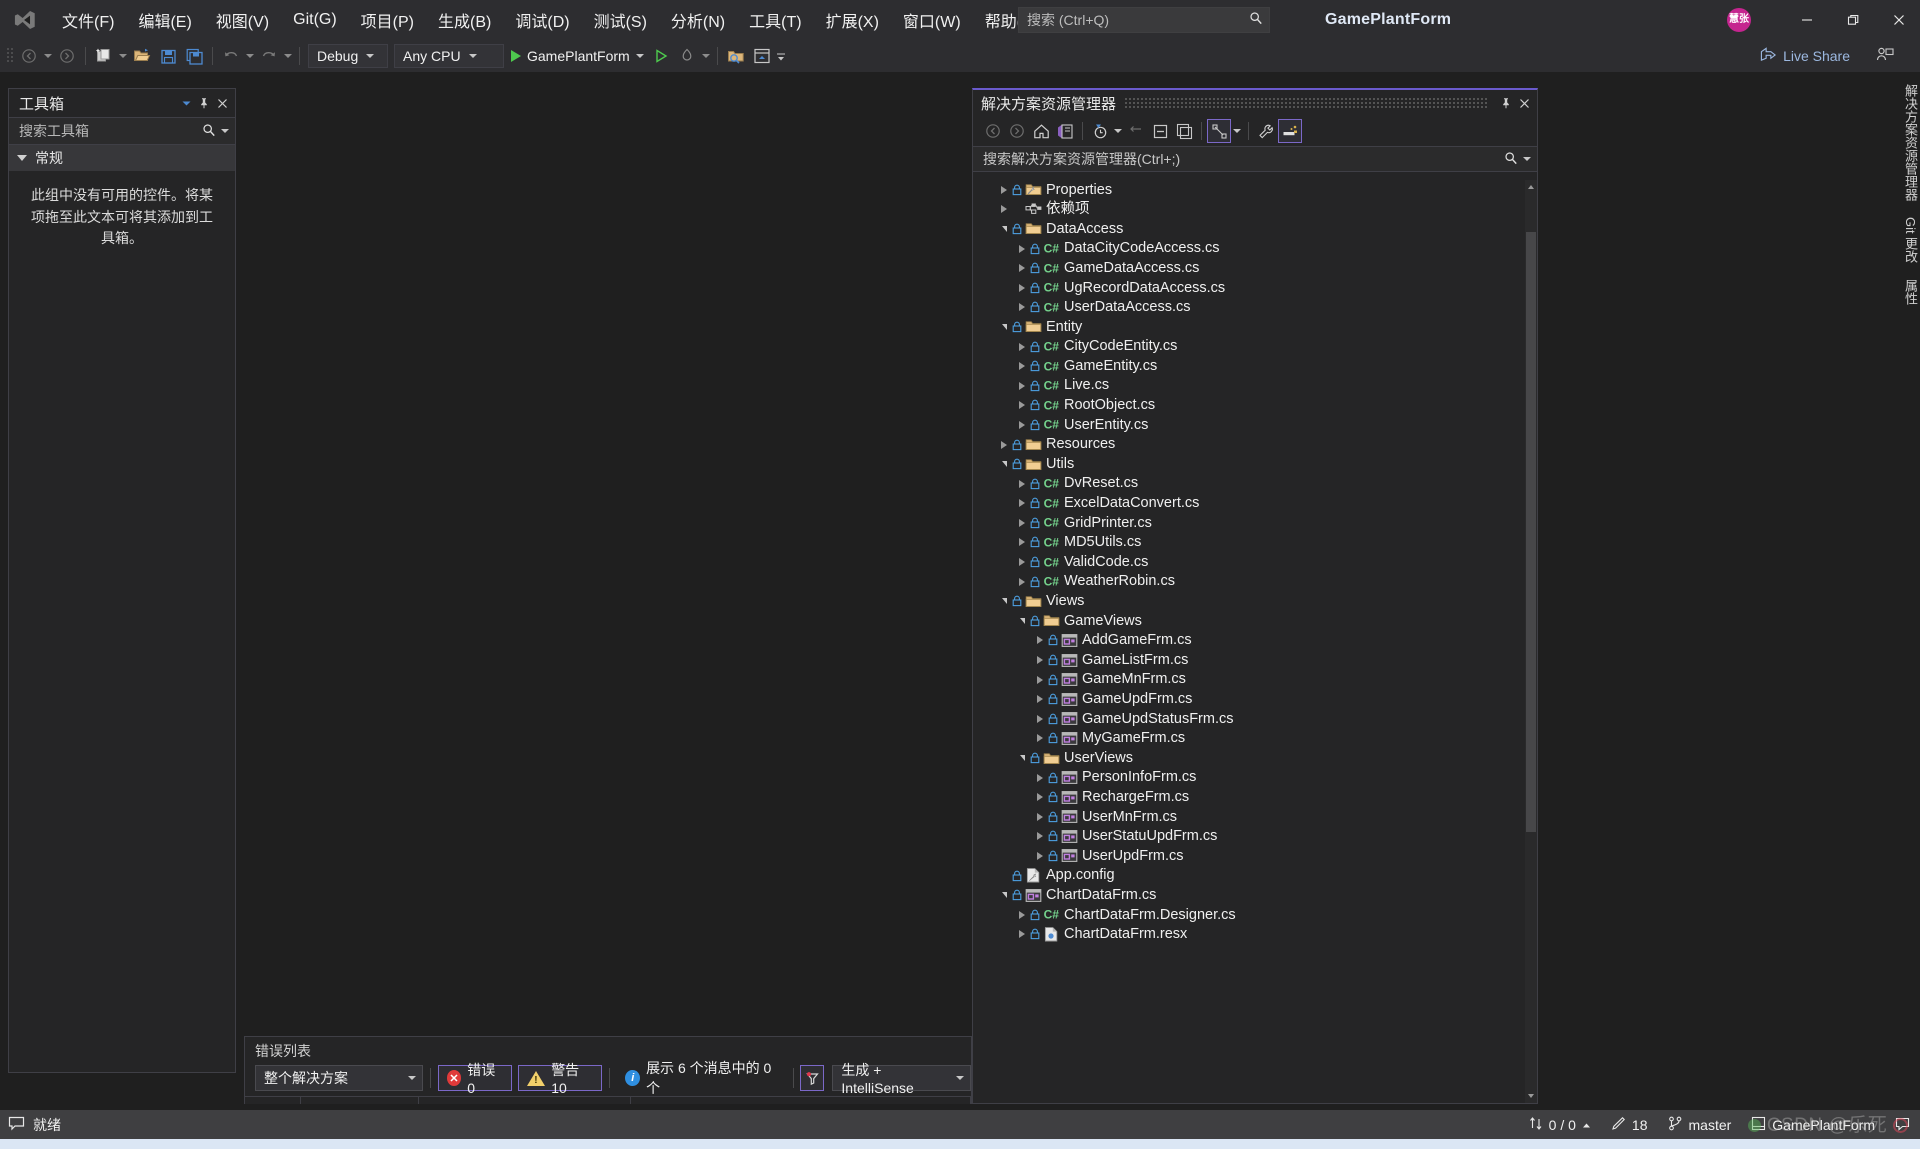  What do you see at coordinates (560, 1079) in the screenshot?
I see `warnings-toggle: 警告 10` at bounding box center [560, 1079].